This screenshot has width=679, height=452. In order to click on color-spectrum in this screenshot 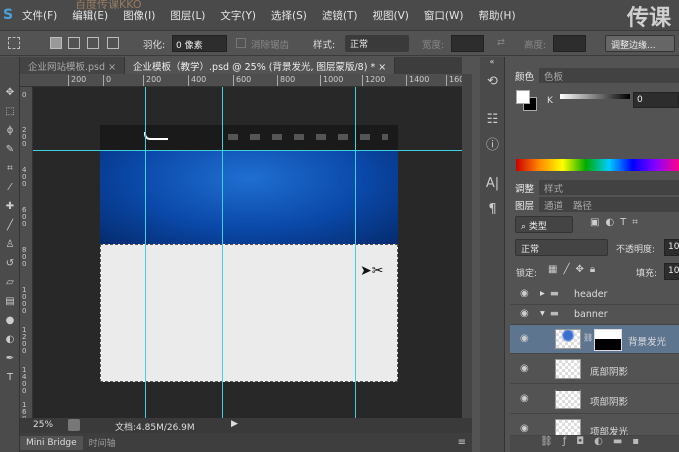, I will do `click(597, 165)`.